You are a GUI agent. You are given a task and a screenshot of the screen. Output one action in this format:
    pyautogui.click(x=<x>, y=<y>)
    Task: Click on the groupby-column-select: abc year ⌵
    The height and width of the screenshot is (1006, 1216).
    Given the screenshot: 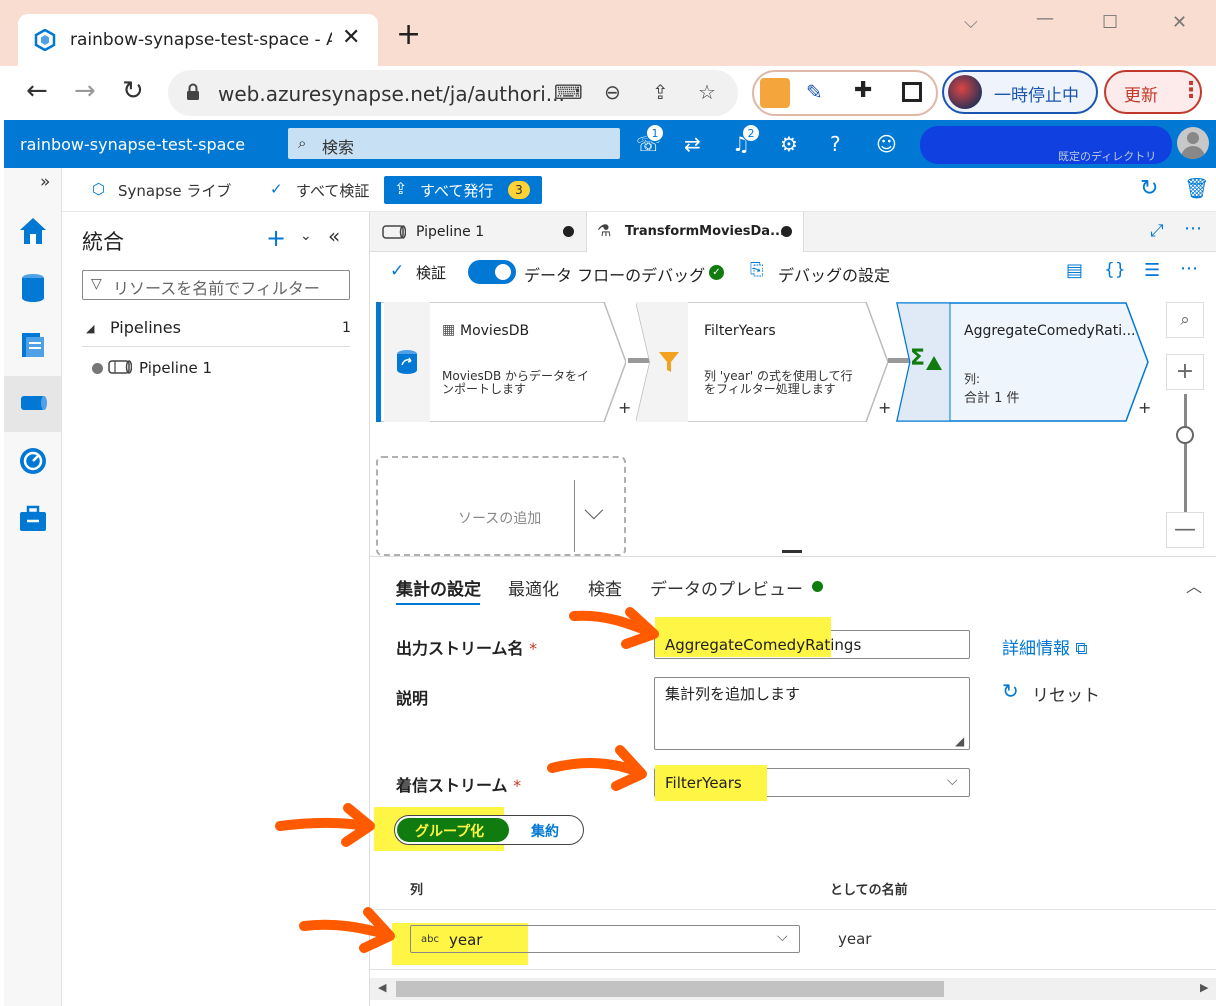 What is the action you would take?
    pyautogui.click(x=605, y=939)
    